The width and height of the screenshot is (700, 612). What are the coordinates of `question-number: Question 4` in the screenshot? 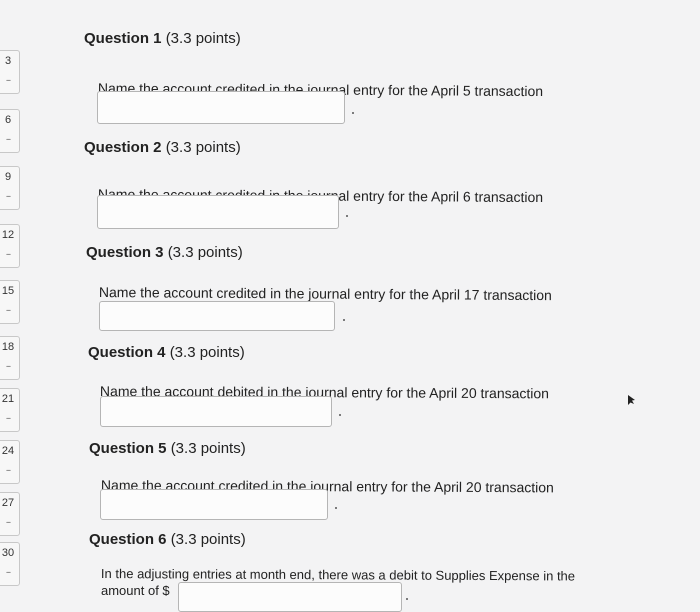 It's located at (127, 352).